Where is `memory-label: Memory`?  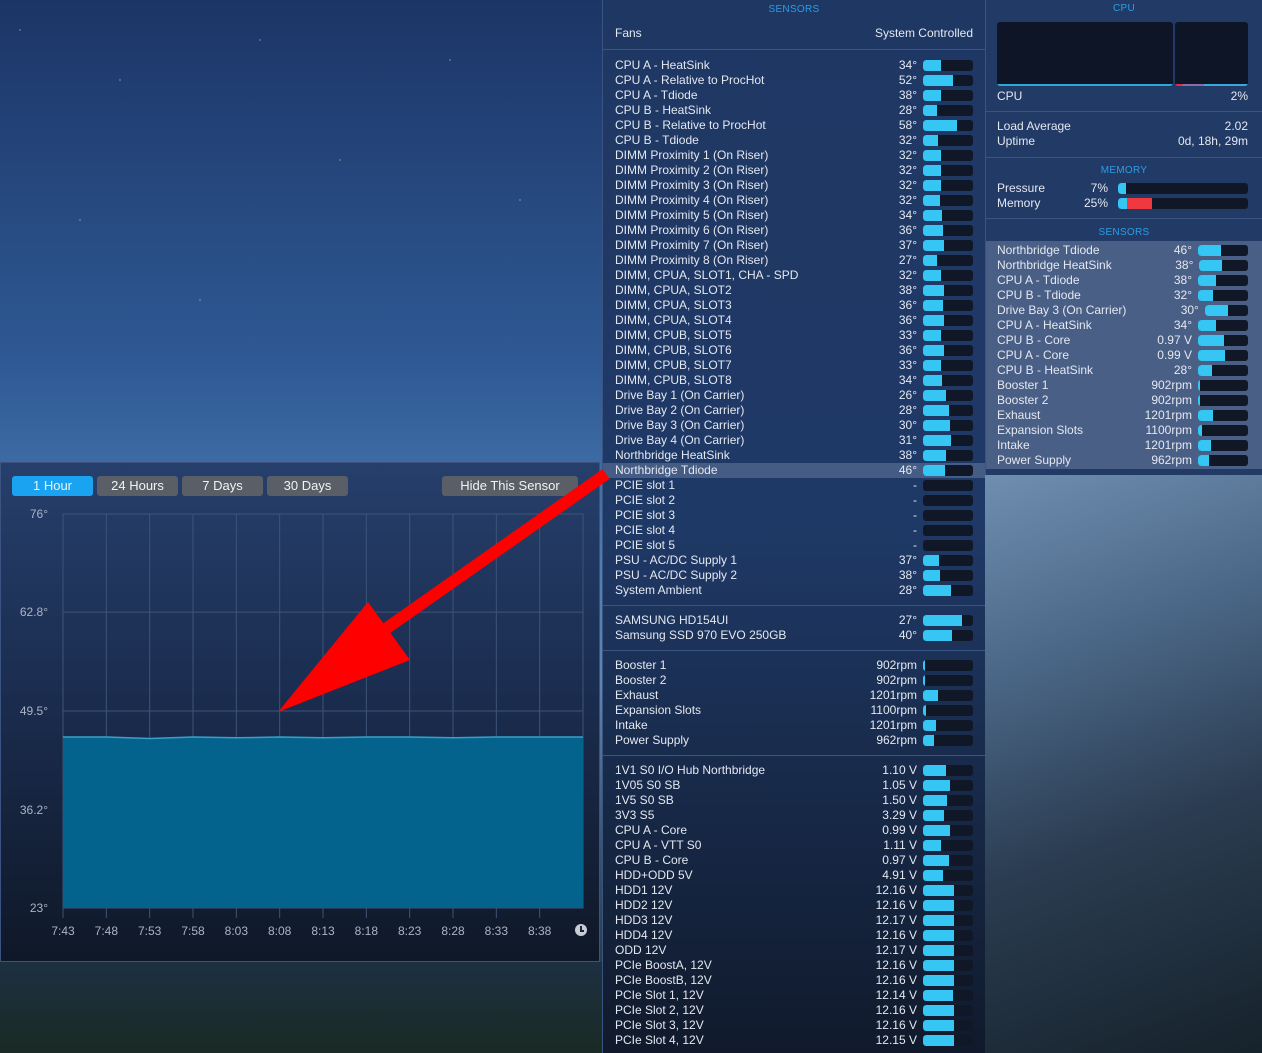
memory-label: Memory is located at coordinates (1019, 203).